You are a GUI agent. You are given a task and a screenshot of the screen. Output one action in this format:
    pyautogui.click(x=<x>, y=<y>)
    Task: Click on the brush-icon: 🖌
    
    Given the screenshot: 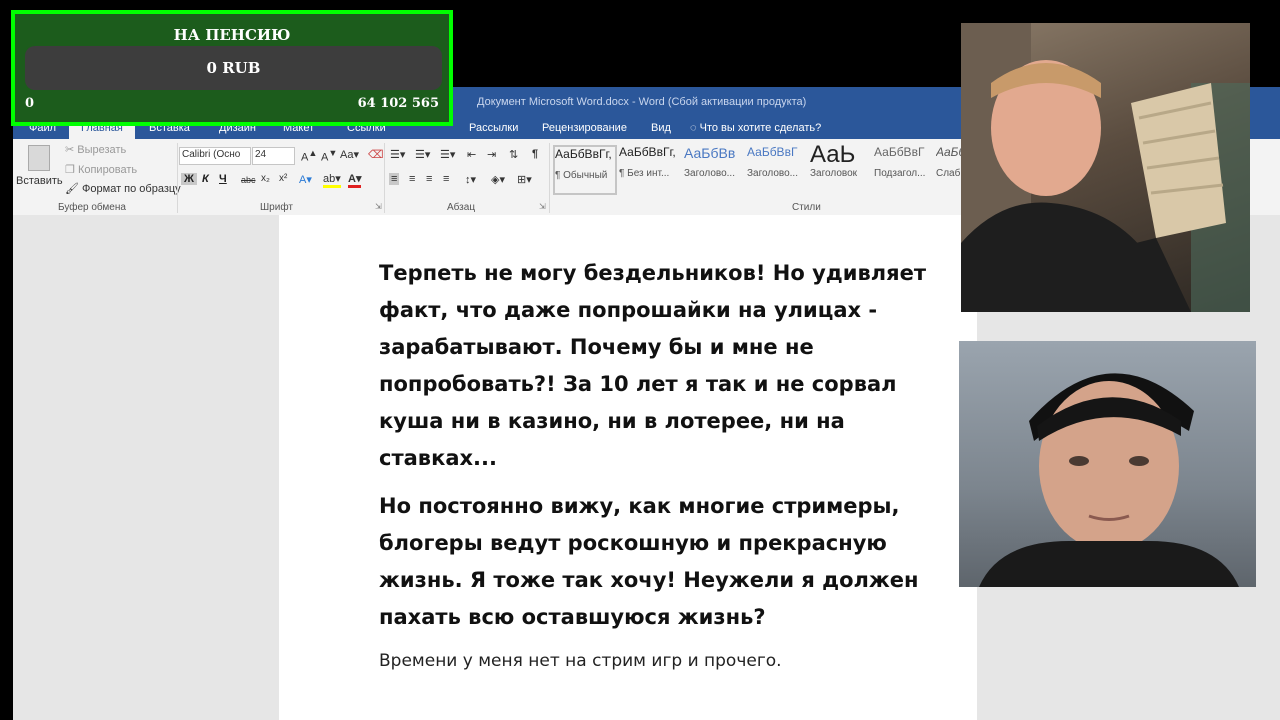 What is the action you would take?
    pyautogui.click(x=72, y=189)
    